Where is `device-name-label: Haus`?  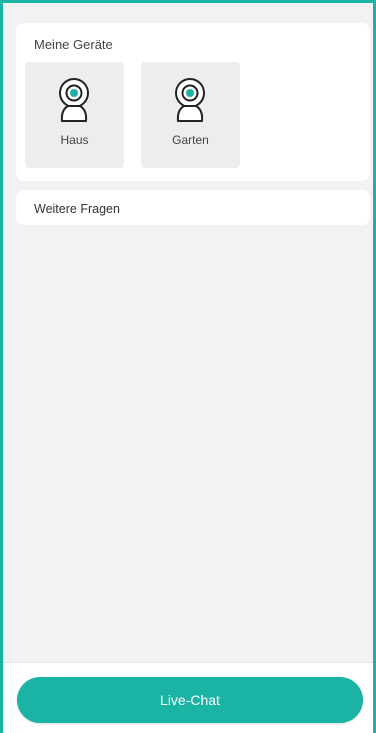 device-name-label: Haus is located at coordinates (74, 140).